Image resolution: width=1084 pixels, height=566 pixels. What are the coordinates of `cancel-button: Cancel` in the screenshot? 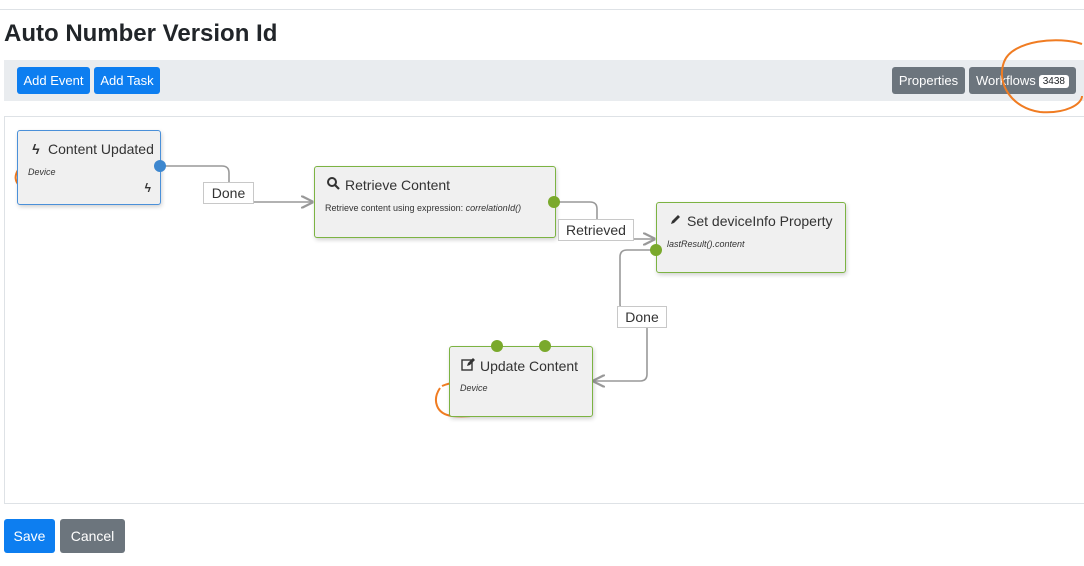 It's located at (92, 536).